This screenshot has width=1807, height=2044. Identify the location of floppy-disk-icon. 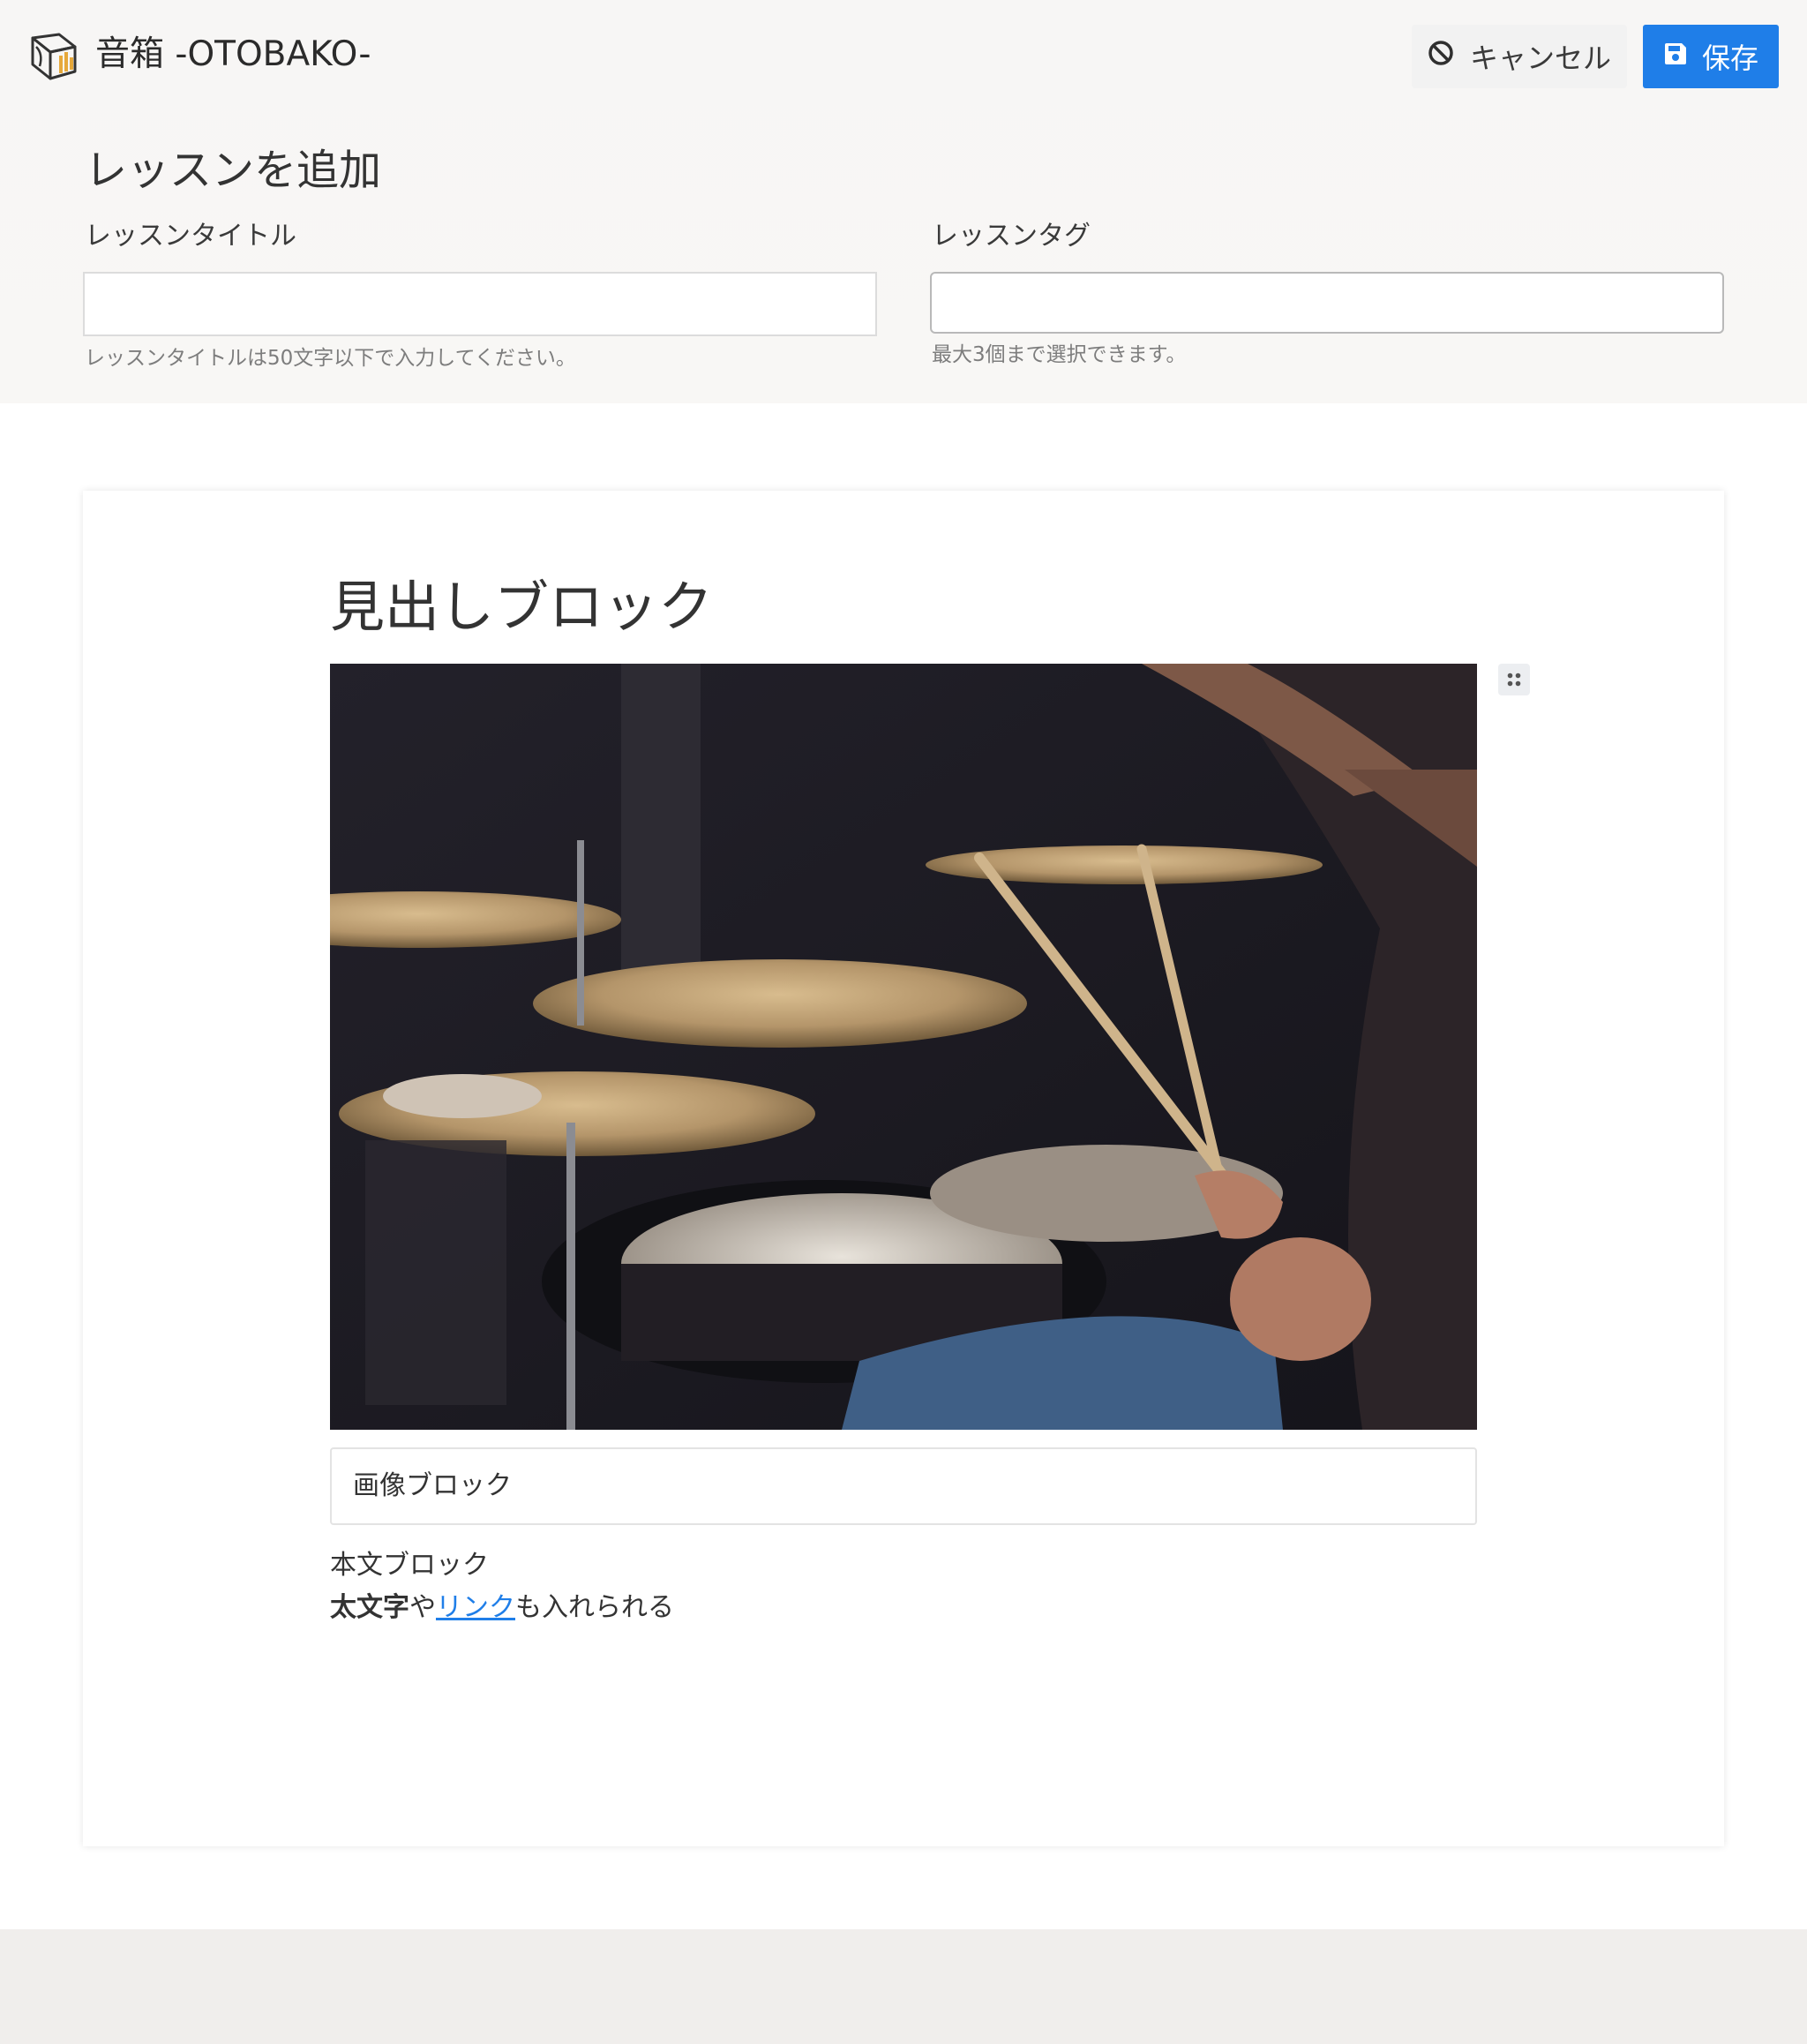
(1675, 56).